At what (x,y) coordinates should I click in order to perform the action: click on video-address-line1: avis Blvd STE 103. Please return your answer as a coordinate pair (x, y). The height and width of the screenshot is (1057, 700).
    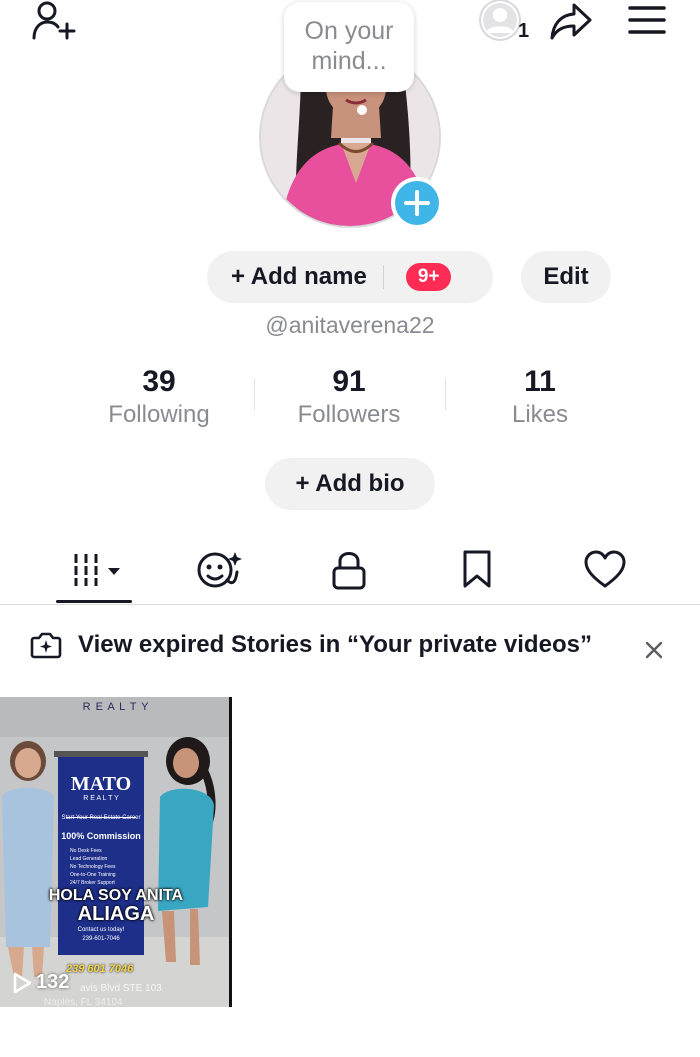
    Looking at the image, I should click on (121, 988).